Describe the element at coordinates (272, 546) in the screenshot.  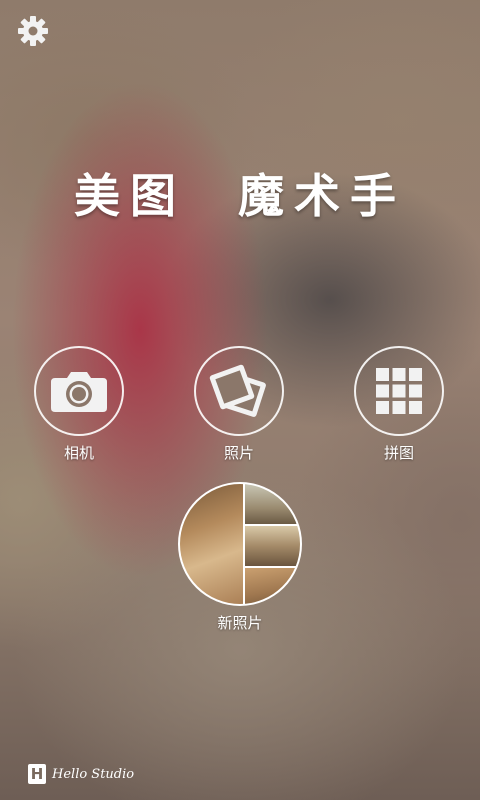
I see `collage-photo-middle` at that location.